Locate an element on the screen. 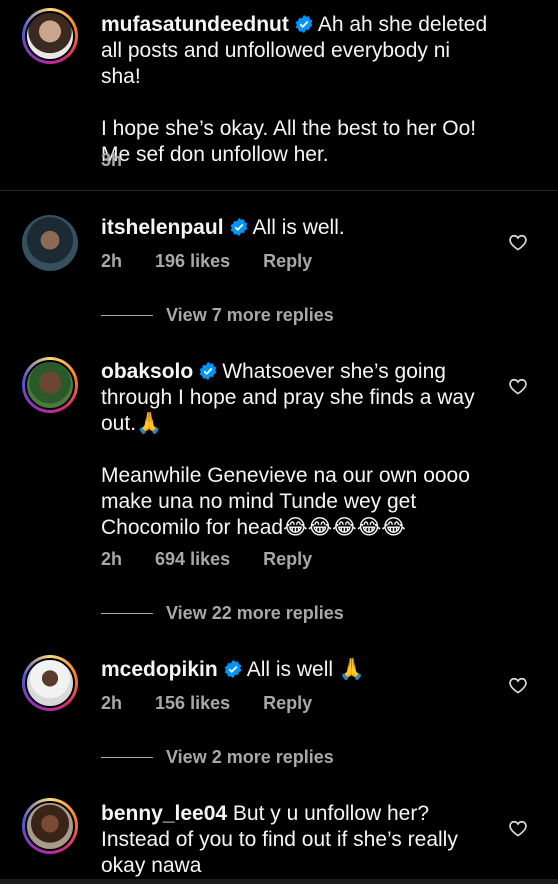 This screenshot has height=884, width=558. view-more-replies: View 2 more replies is located at coordinates (217, 757).